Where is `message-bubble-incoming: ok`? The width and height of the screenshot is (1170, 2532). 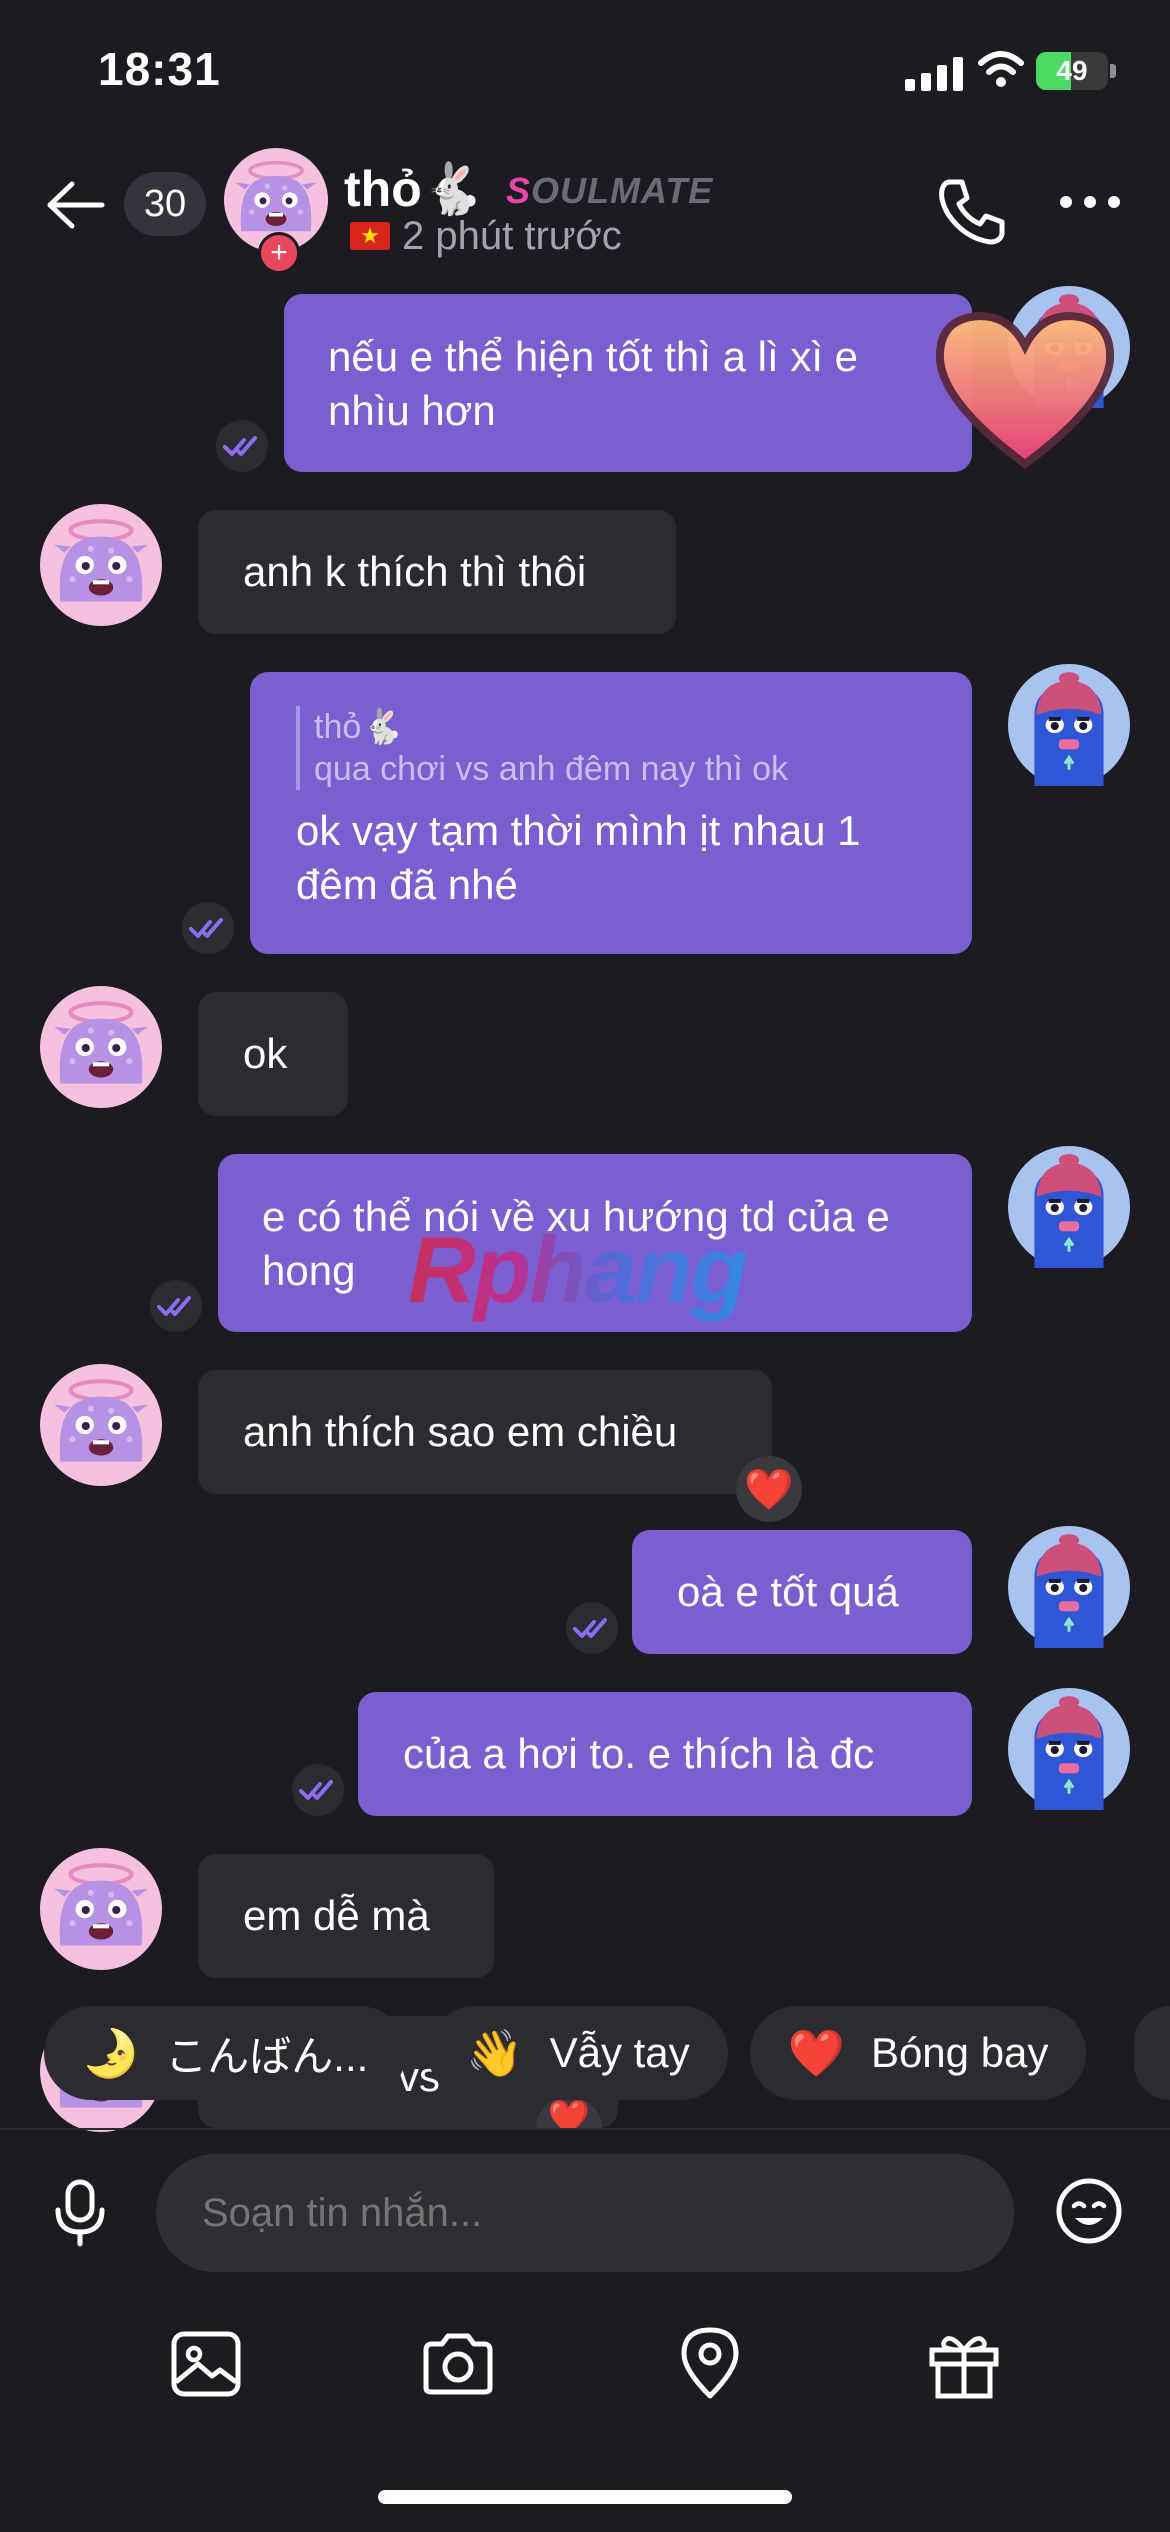 message-bubble-incoming: ok is located at coordinates (273, 1054).